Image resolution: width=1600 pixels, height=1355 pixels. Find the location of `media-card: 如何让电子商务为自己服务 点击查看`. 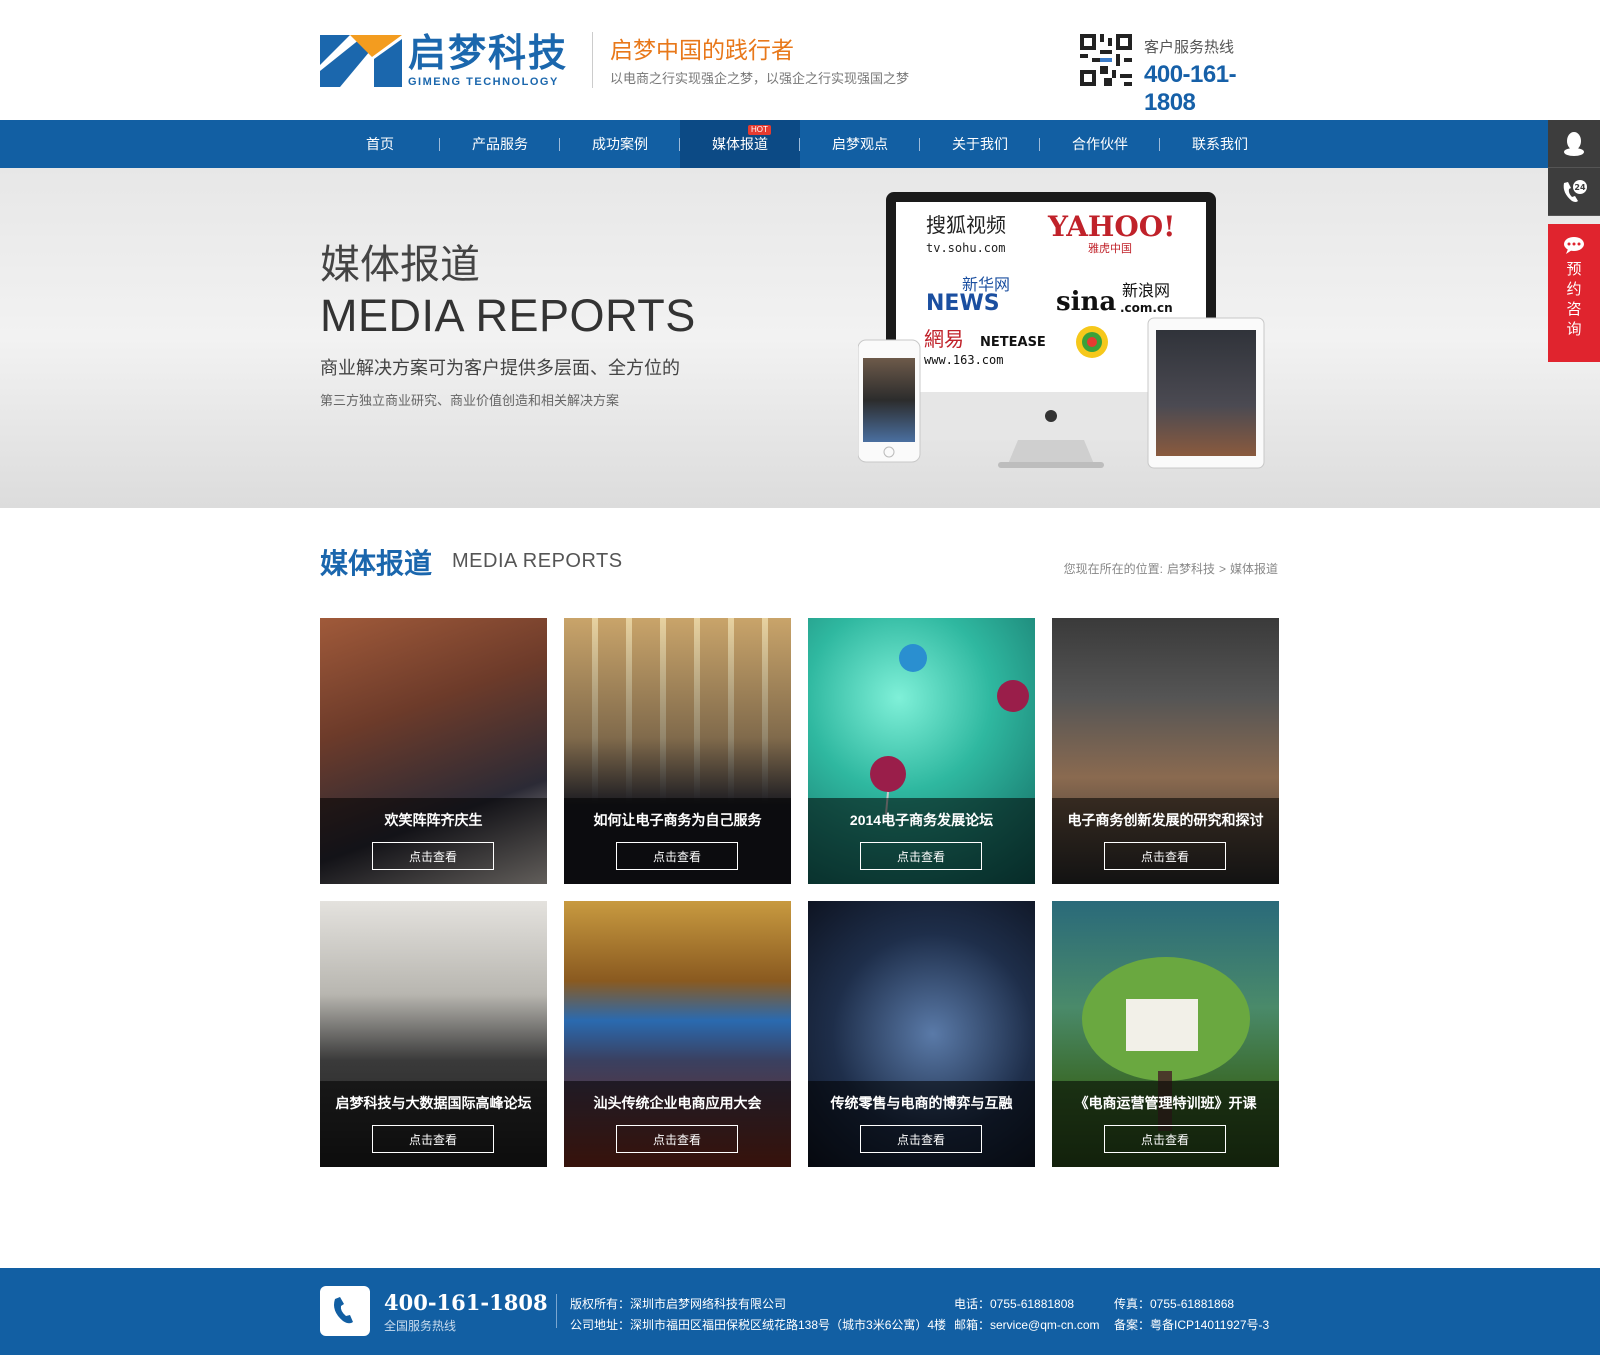

media-card: 如何让电子商务为自己服务 点击查看 is located at coordinates (677, 751).